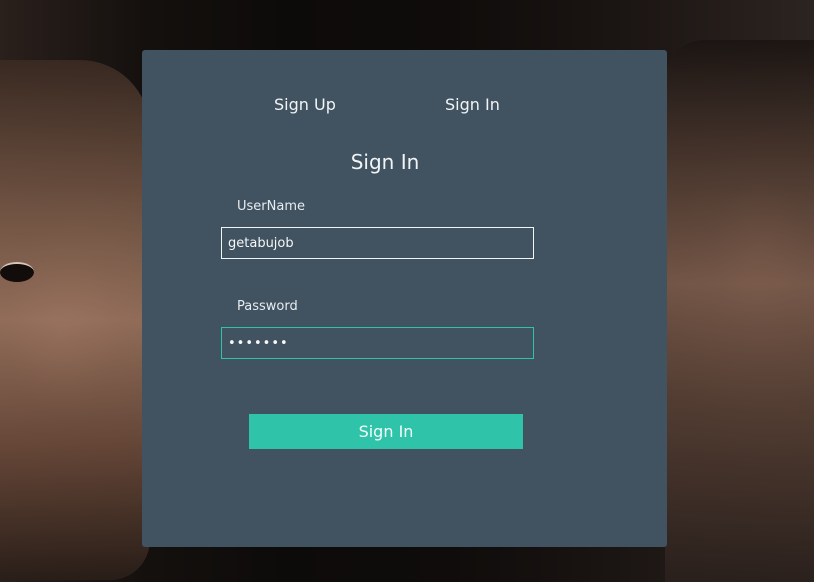  Describe the element at coordinates (267, 306) in the screenshot. I see `password-label: Password` at that location.